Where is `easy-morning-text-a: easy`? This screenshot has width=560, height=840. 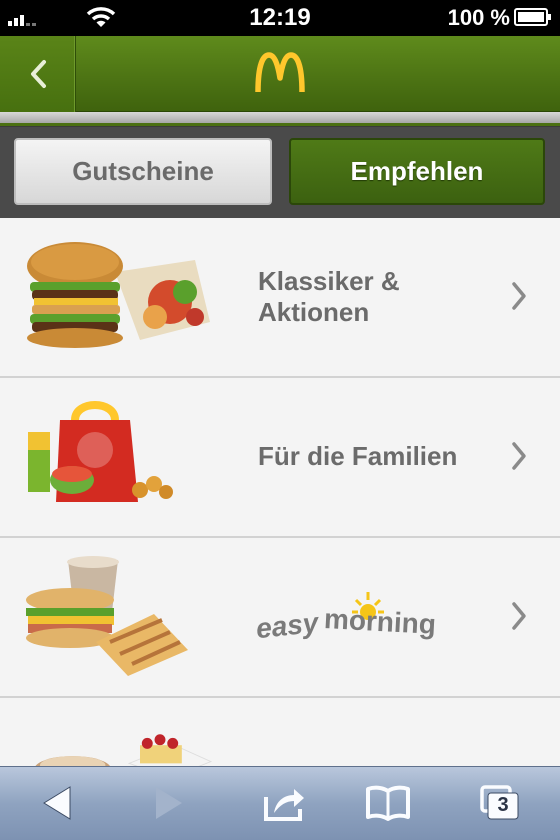
easy-morning-text-a: easy is located at coordinates (287, 625).